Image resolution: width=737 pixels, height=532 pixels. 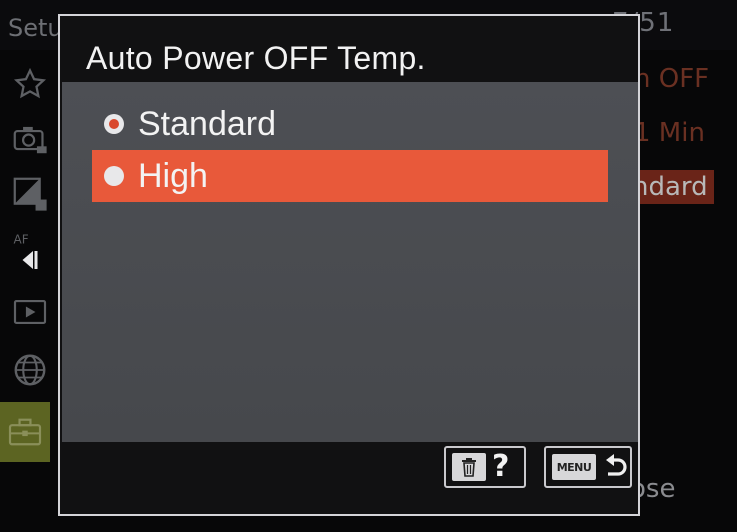 What do you see at coordinates (30, 370) in the screenshot?
I see `globe-icon` at bounding box center [30, 370].